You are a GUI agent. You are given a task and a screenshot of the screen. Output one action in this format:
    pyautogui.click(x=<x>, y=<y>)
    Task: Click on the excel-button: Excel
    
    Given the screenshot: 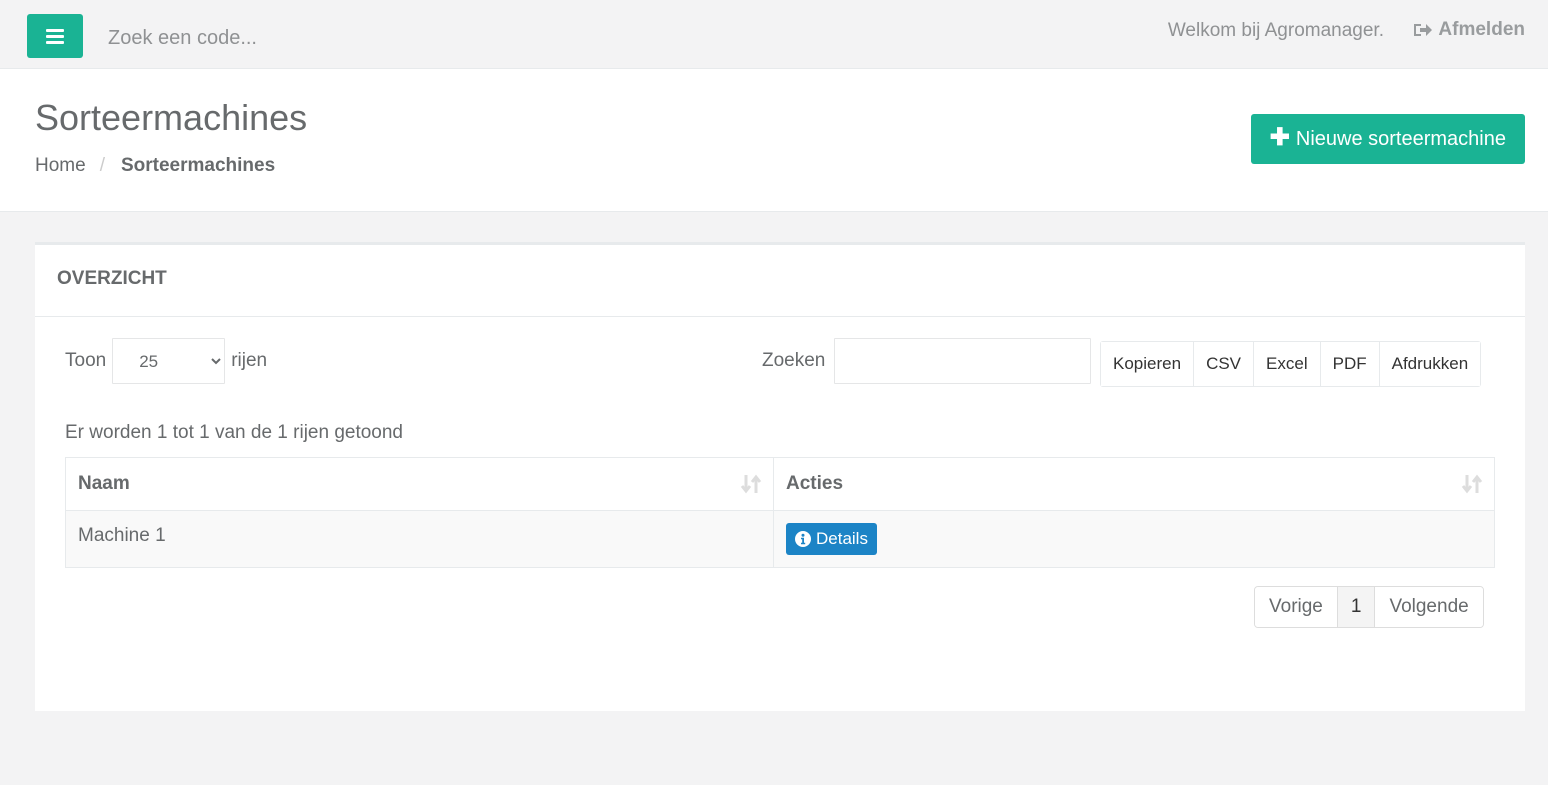 What is the action you would take?
    pyautogui.click(x=1287, y=364)
    